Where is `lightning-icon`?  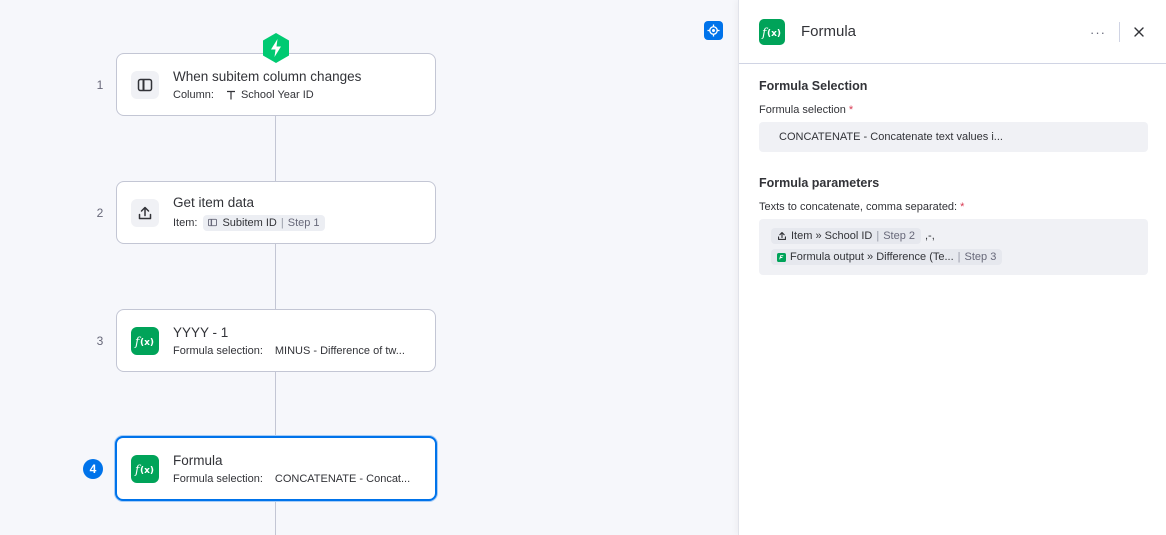 lightning-icon is located at coordinates (276, 48).